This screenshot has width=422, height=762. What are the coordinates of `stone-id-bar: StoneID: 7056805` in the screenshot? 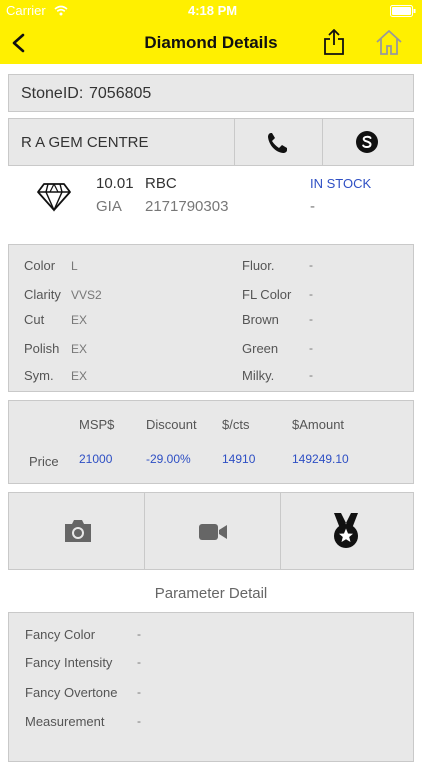 It's located at (211, 93).